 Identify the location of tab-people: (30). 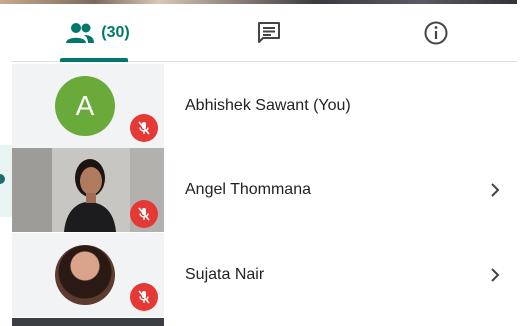
(97, 33).